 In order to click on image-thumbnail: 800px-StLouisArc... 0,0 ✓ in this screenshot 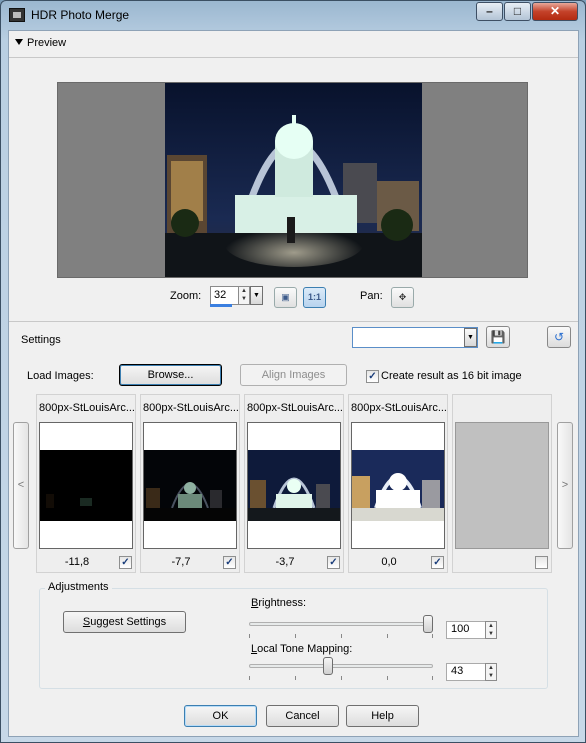, I will do `click(398, 483)`.